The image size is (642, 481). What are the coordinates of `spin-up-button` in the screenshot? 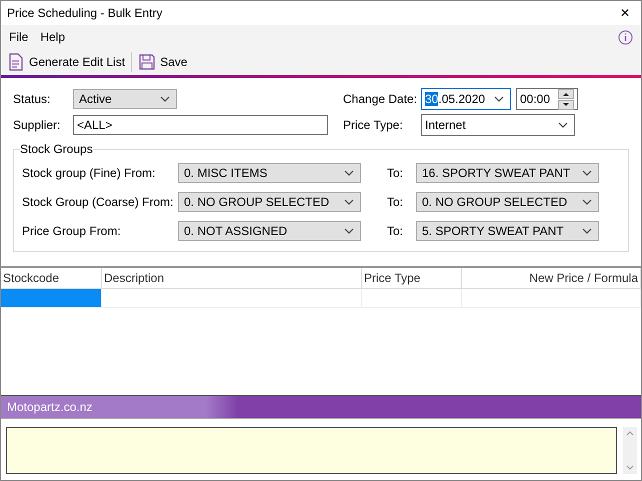 It's located at (566, 93).